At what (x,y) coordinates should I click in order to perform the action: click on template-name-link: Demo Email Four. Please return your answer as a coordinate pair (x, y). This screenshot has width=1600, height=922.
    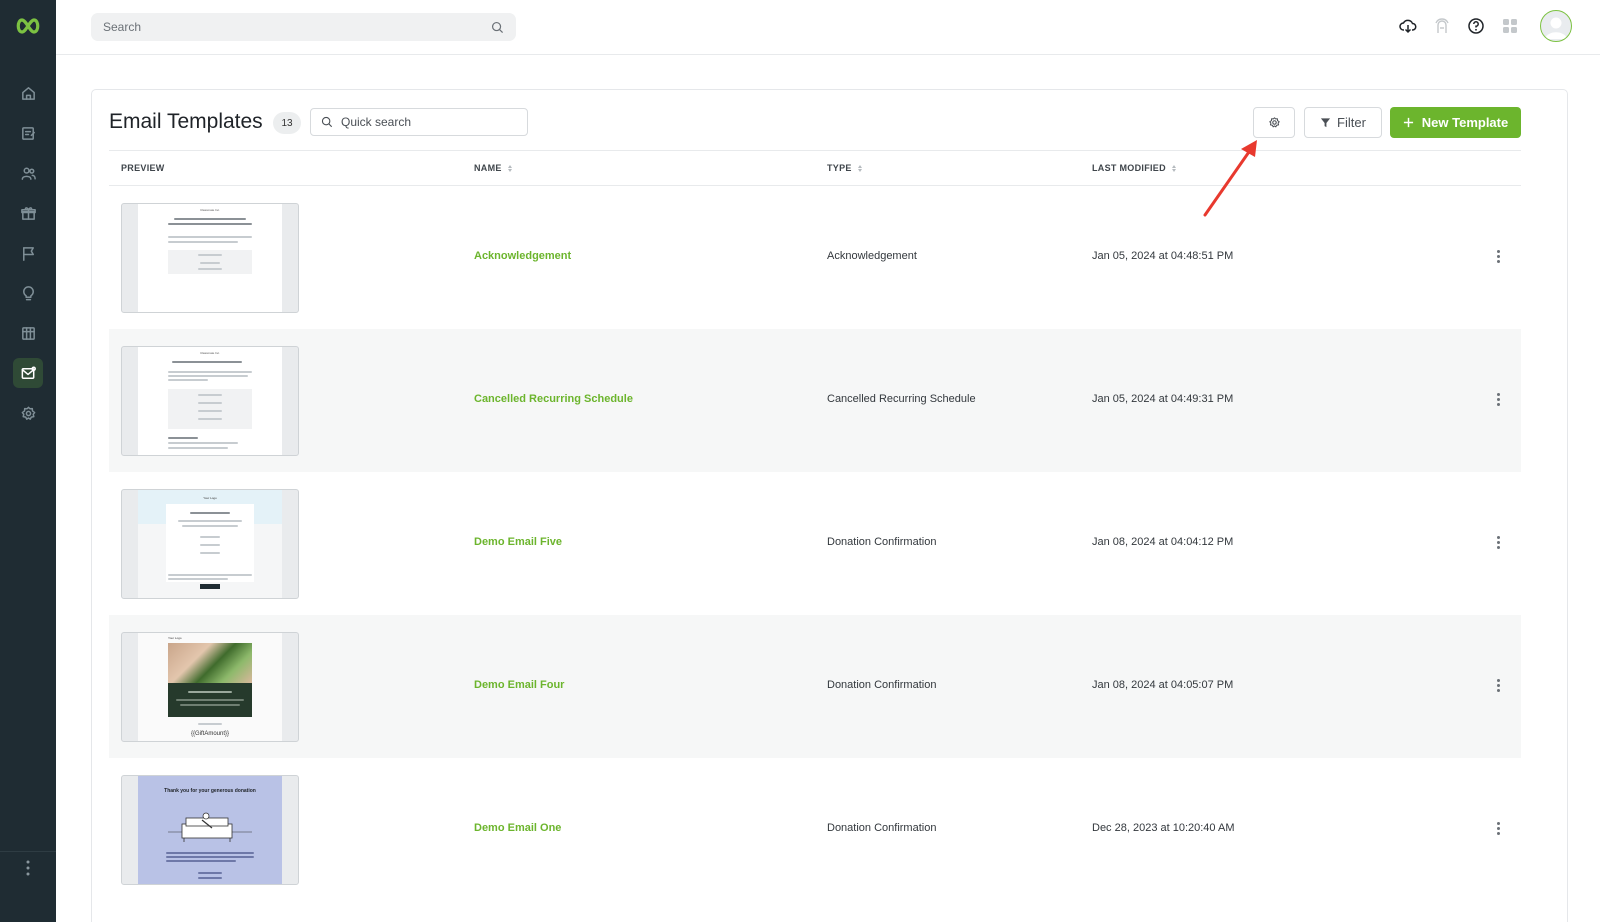
    Looking at the image, I should click on (519, 685).